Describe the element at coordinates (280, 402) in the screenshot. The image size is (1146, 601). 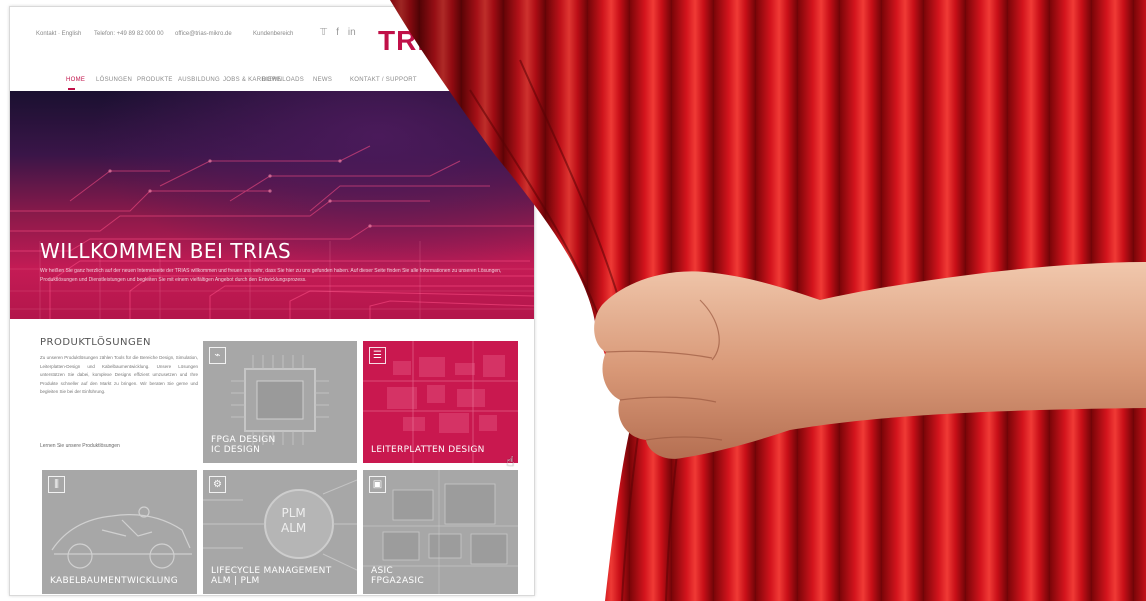
I see `tile-fpga-ic-design: ⌁ FPGA DESIGN IC DESIGN` at that location.